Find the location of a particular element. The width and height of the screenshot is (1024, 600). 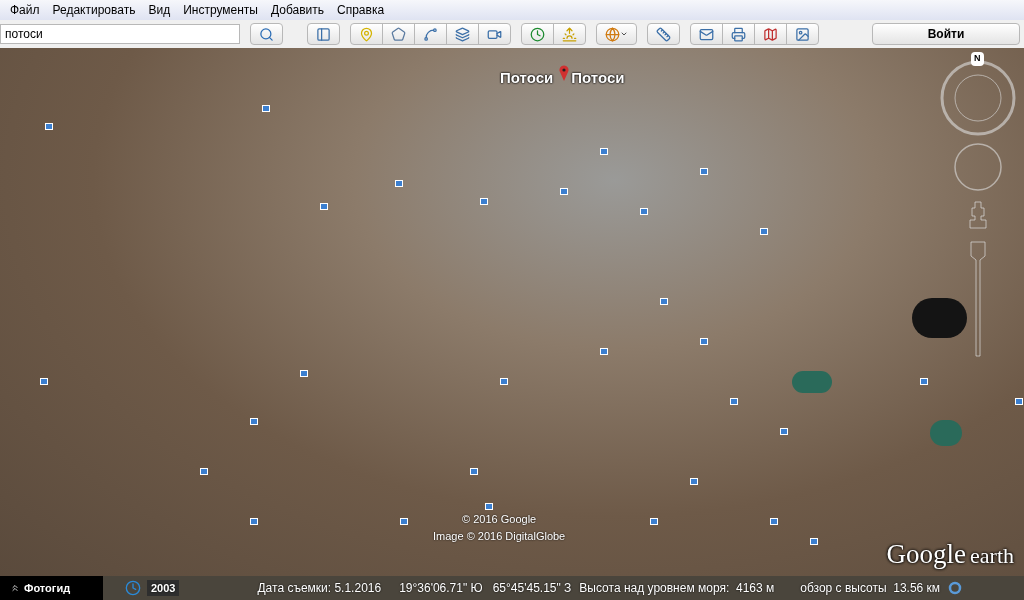

print-icon is located at coordinates (738, 34).